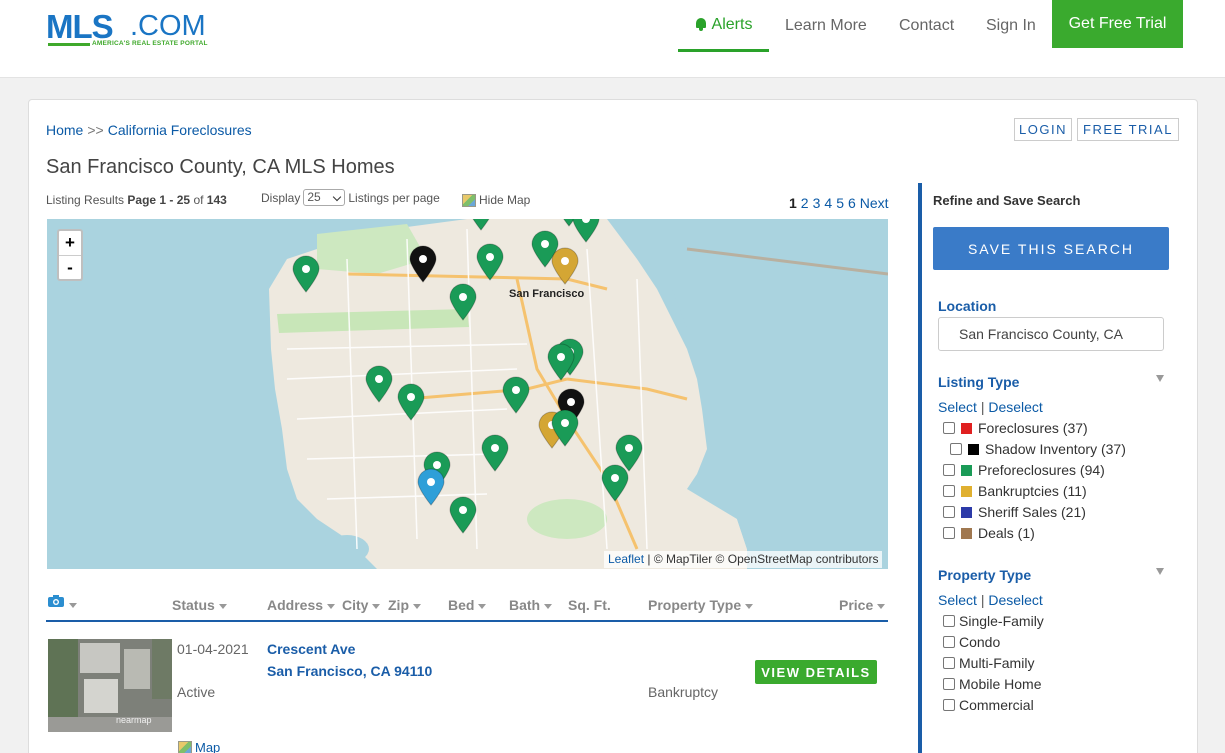 The height and width of the screenshot is (753, 1225). I want to click on column-bath: Bath, so click(531, 605).